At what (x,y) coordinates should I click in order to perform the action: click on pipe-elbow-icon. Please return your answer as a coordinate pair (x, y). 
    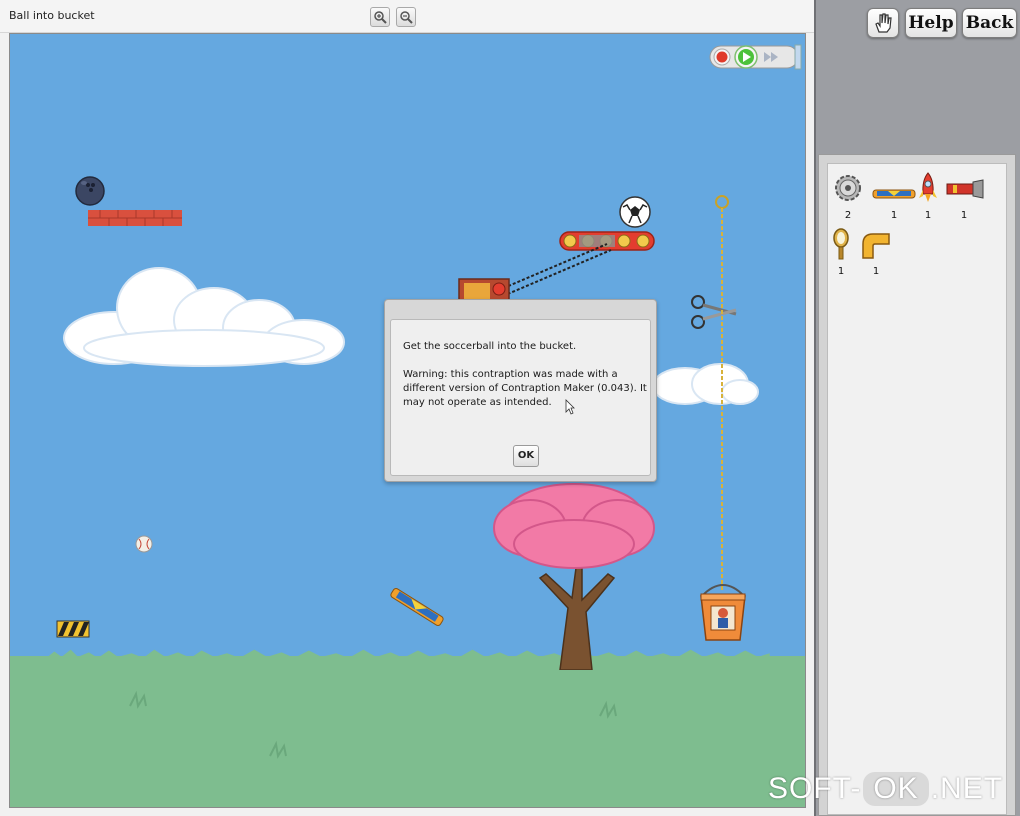
    Looking at the image, I should click on (876, 246).